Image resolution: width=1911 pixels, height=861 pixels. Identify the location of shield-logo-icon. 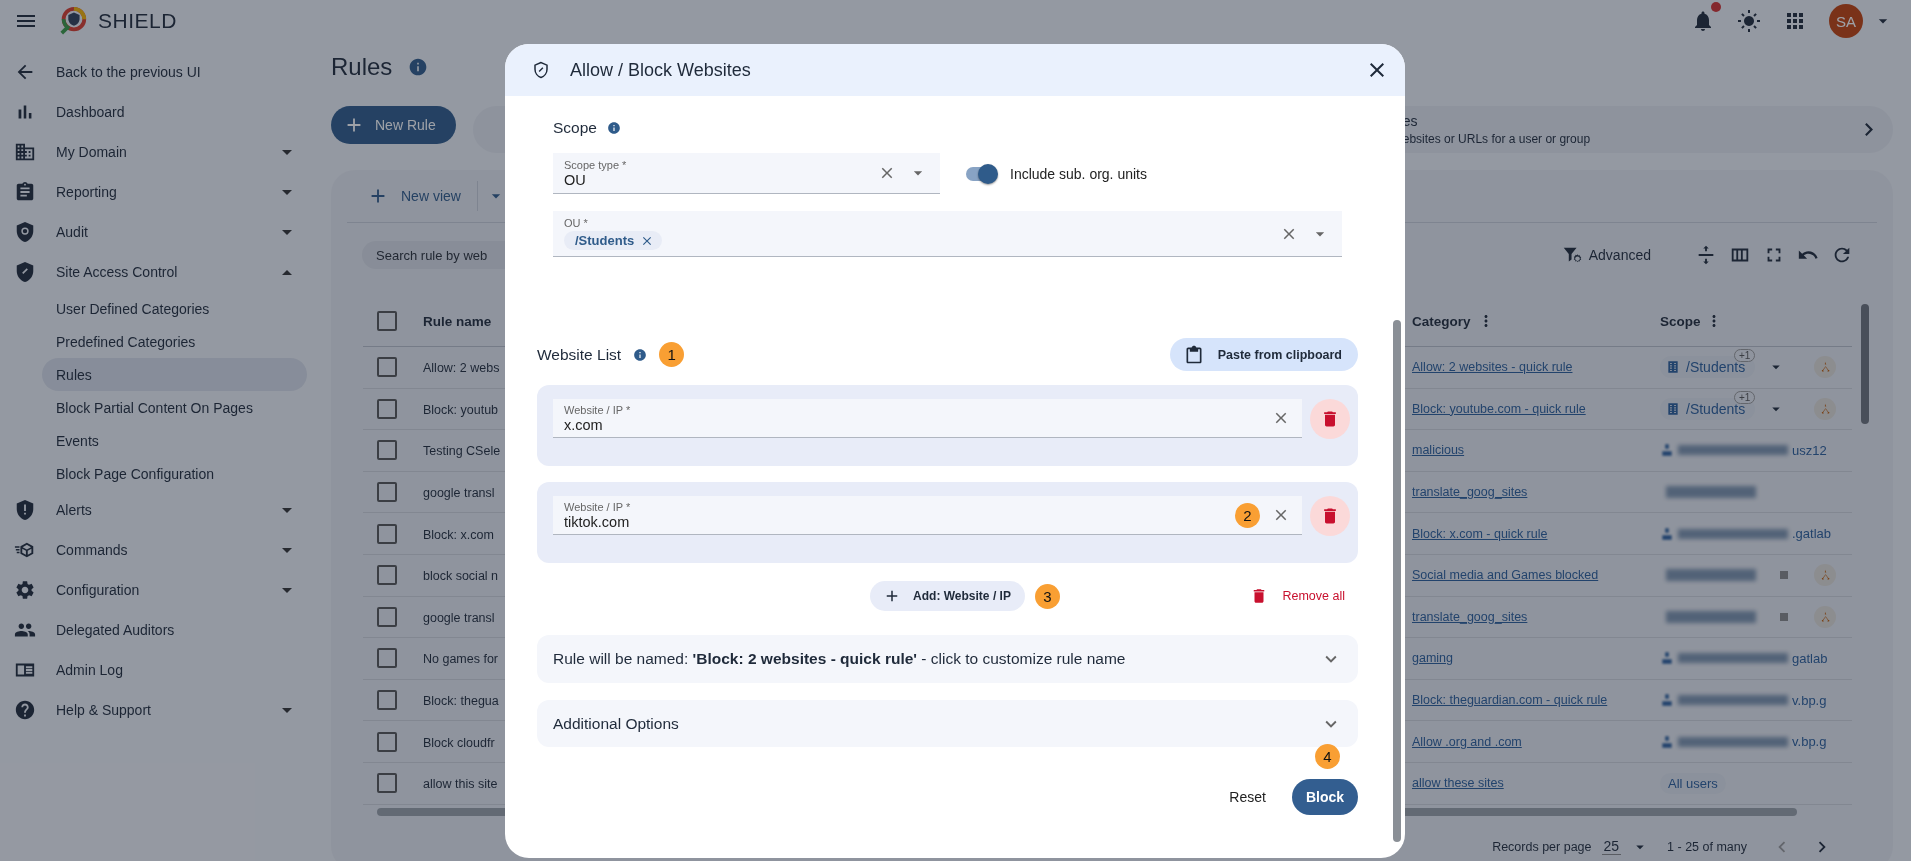
(73, 21).